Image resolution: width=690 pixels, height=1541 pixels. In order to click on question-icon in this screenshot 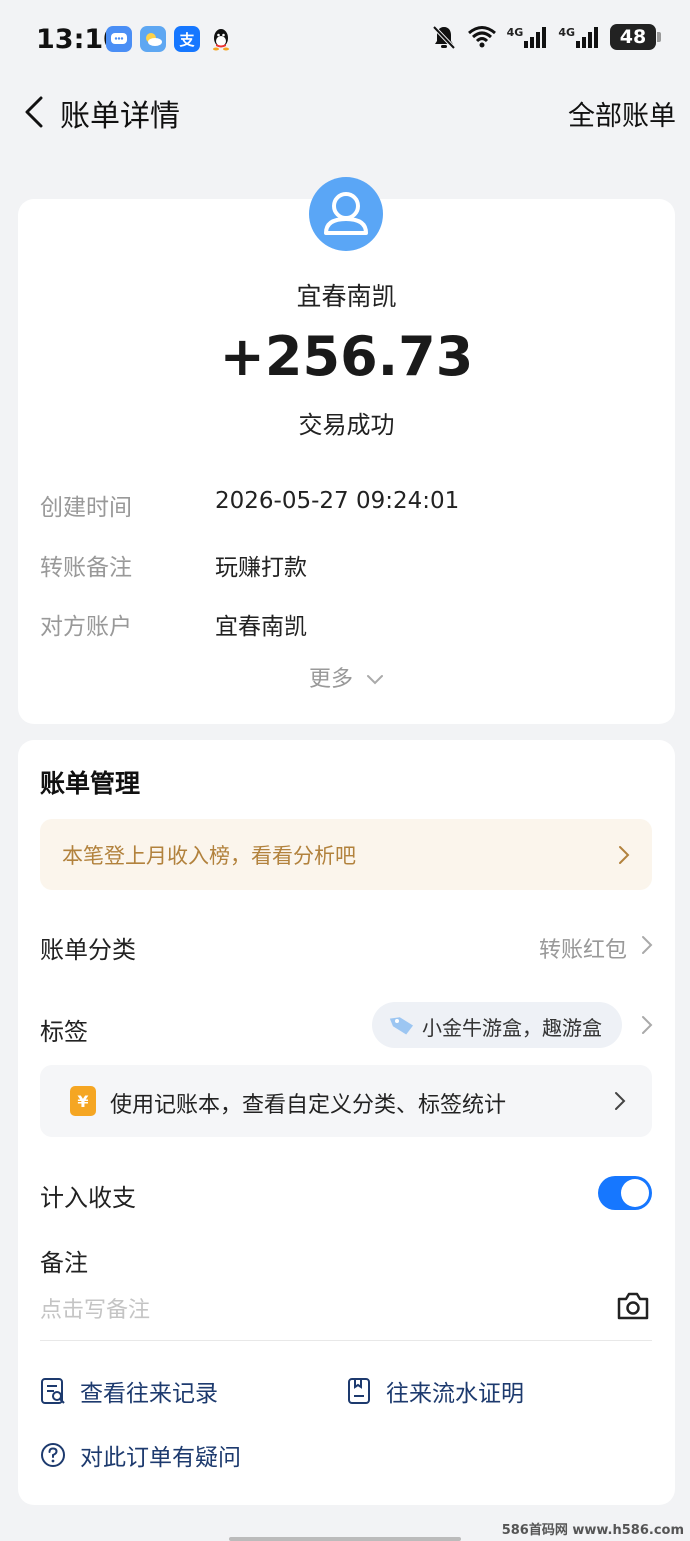, I will do `click(53, 1455)`.